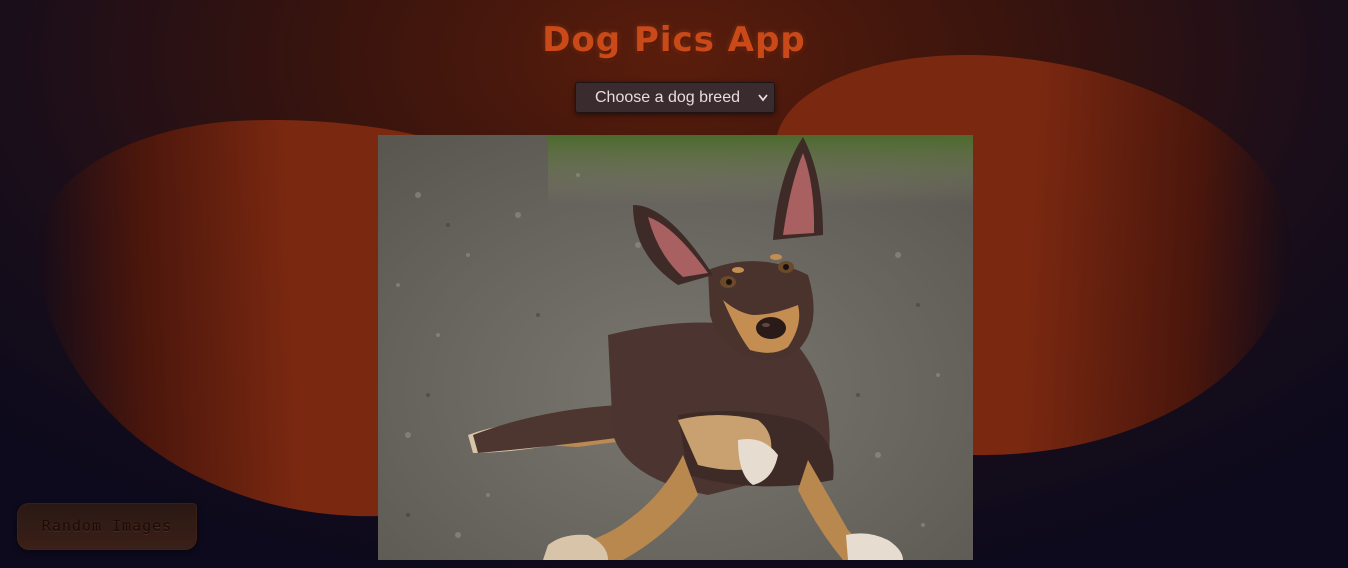  I want to click on chevron-down-icon, so click(763, 103).